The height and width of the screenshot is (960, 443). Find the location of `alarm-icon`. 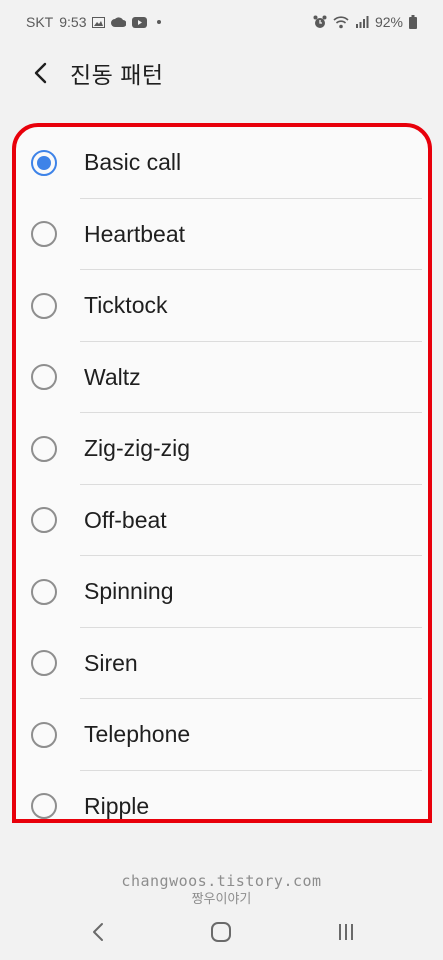

alarm-icon is located at coordinates (320, 22).